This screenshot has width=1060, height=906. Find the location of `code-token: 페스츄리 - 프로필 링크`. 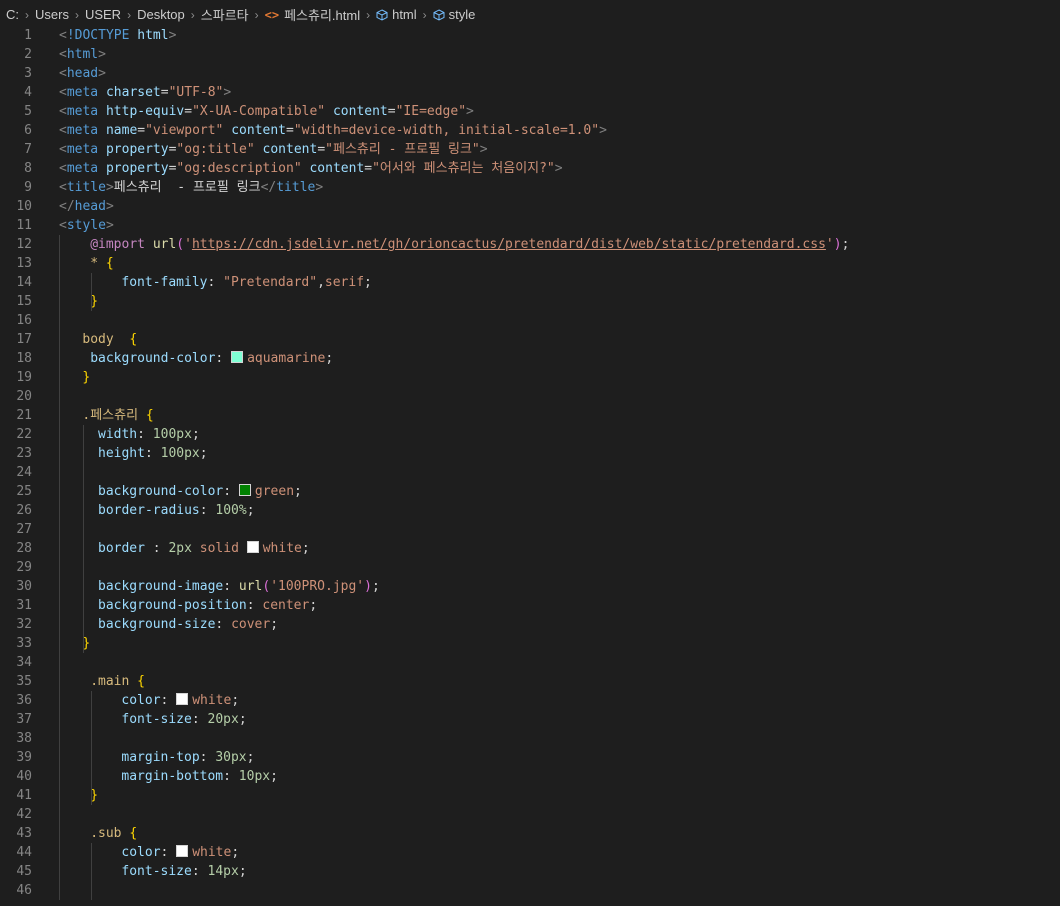

code-token: 페스츄리 - 프로필 링크 is located at coordinates (187, 187).